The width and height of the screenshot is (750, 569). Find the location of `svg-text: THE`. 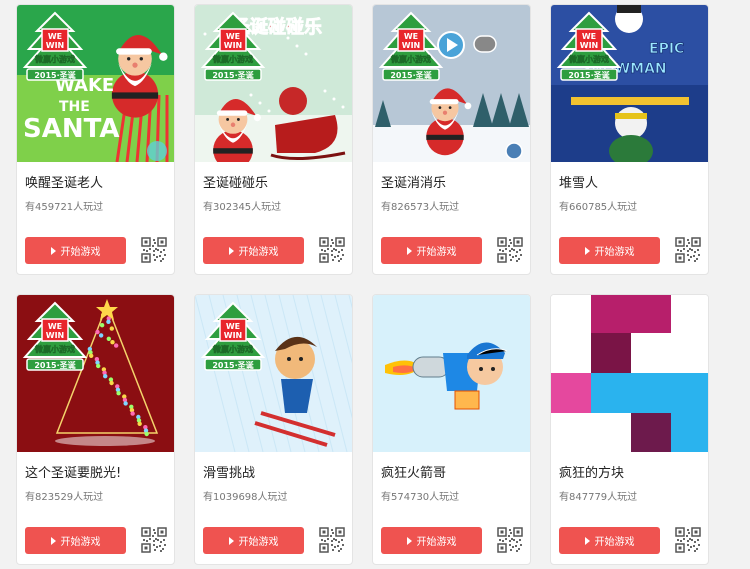

svg-text: THE is located at coordinates (74, 107).